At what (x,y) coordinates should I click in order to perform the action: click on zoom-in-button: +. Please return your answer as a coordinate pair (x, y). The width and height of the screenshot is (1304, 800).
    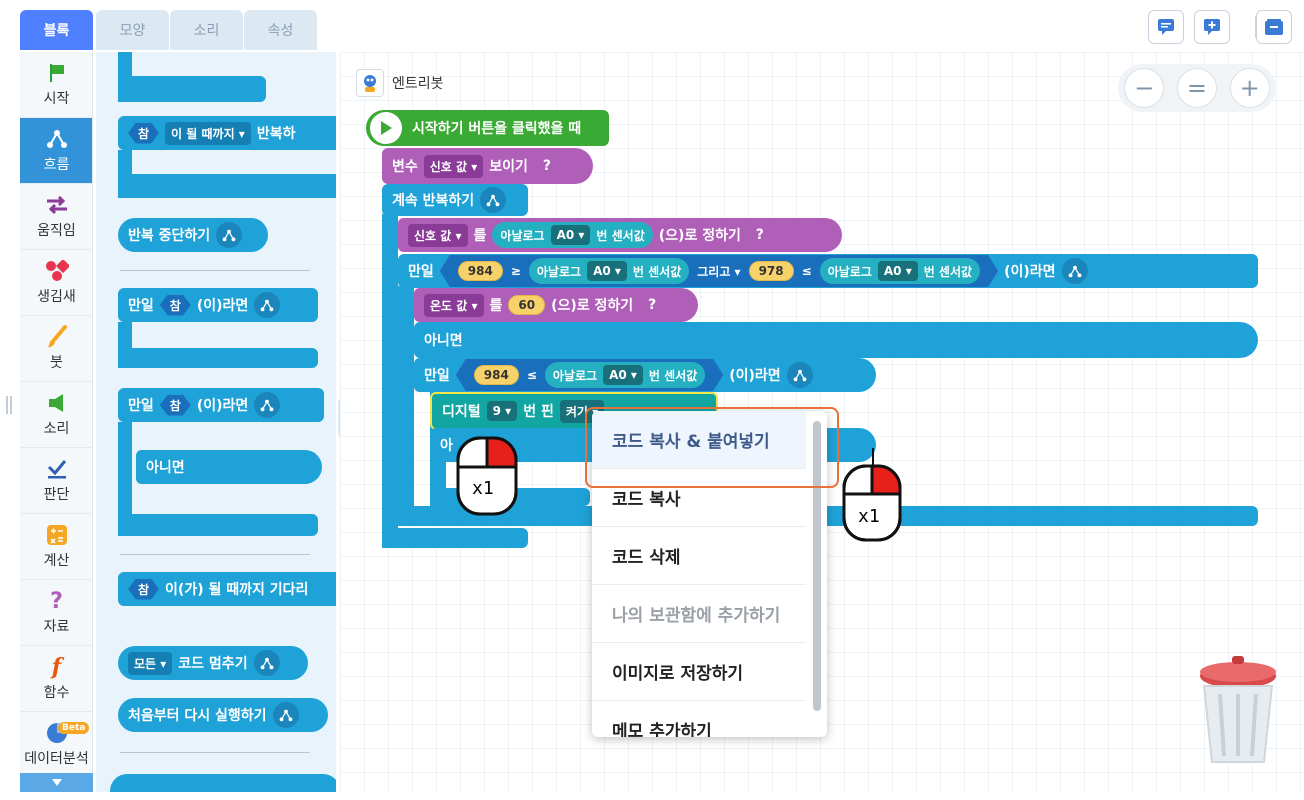
    Looking at the image, I should click on (1249, 88).